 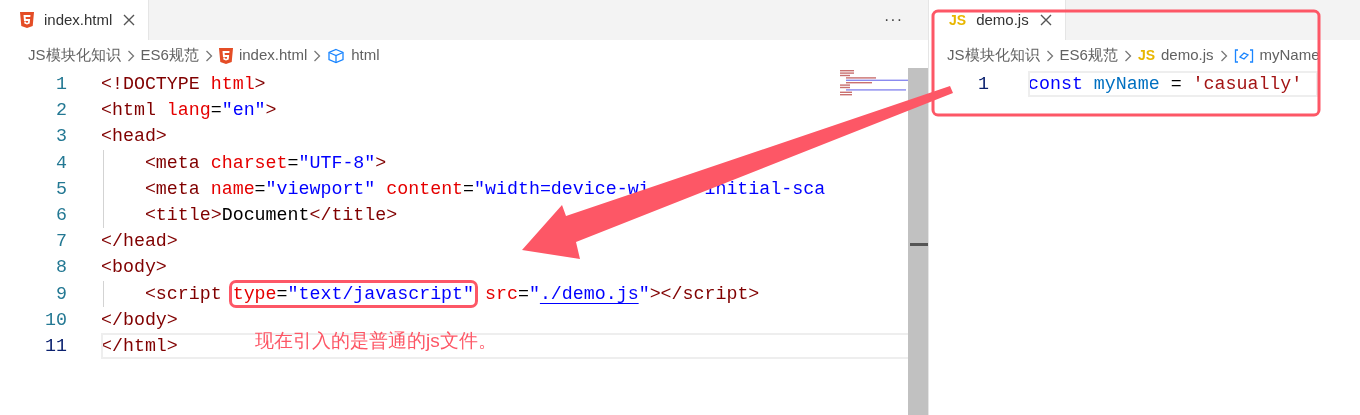 I want to click on line-number: 7, so click(x=61, y=242).